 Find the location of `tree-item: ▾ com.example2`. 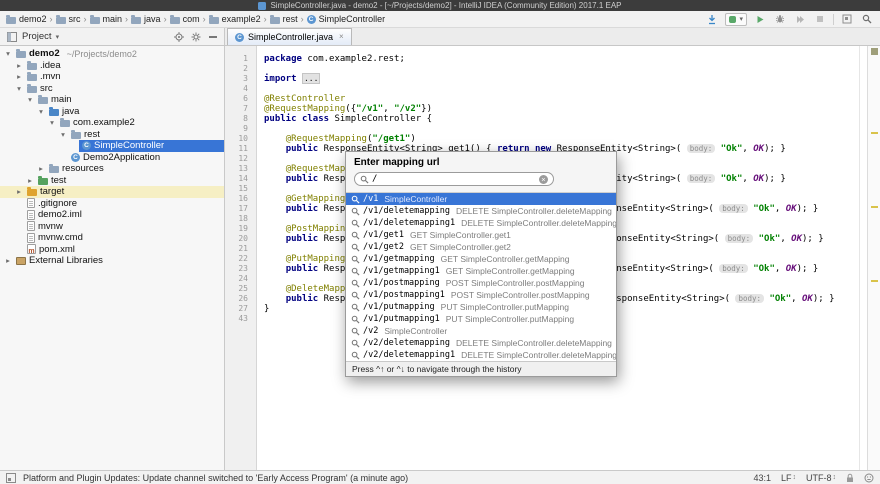

tree-item: ▾ com.example2 is located at coordinates (112, 123).